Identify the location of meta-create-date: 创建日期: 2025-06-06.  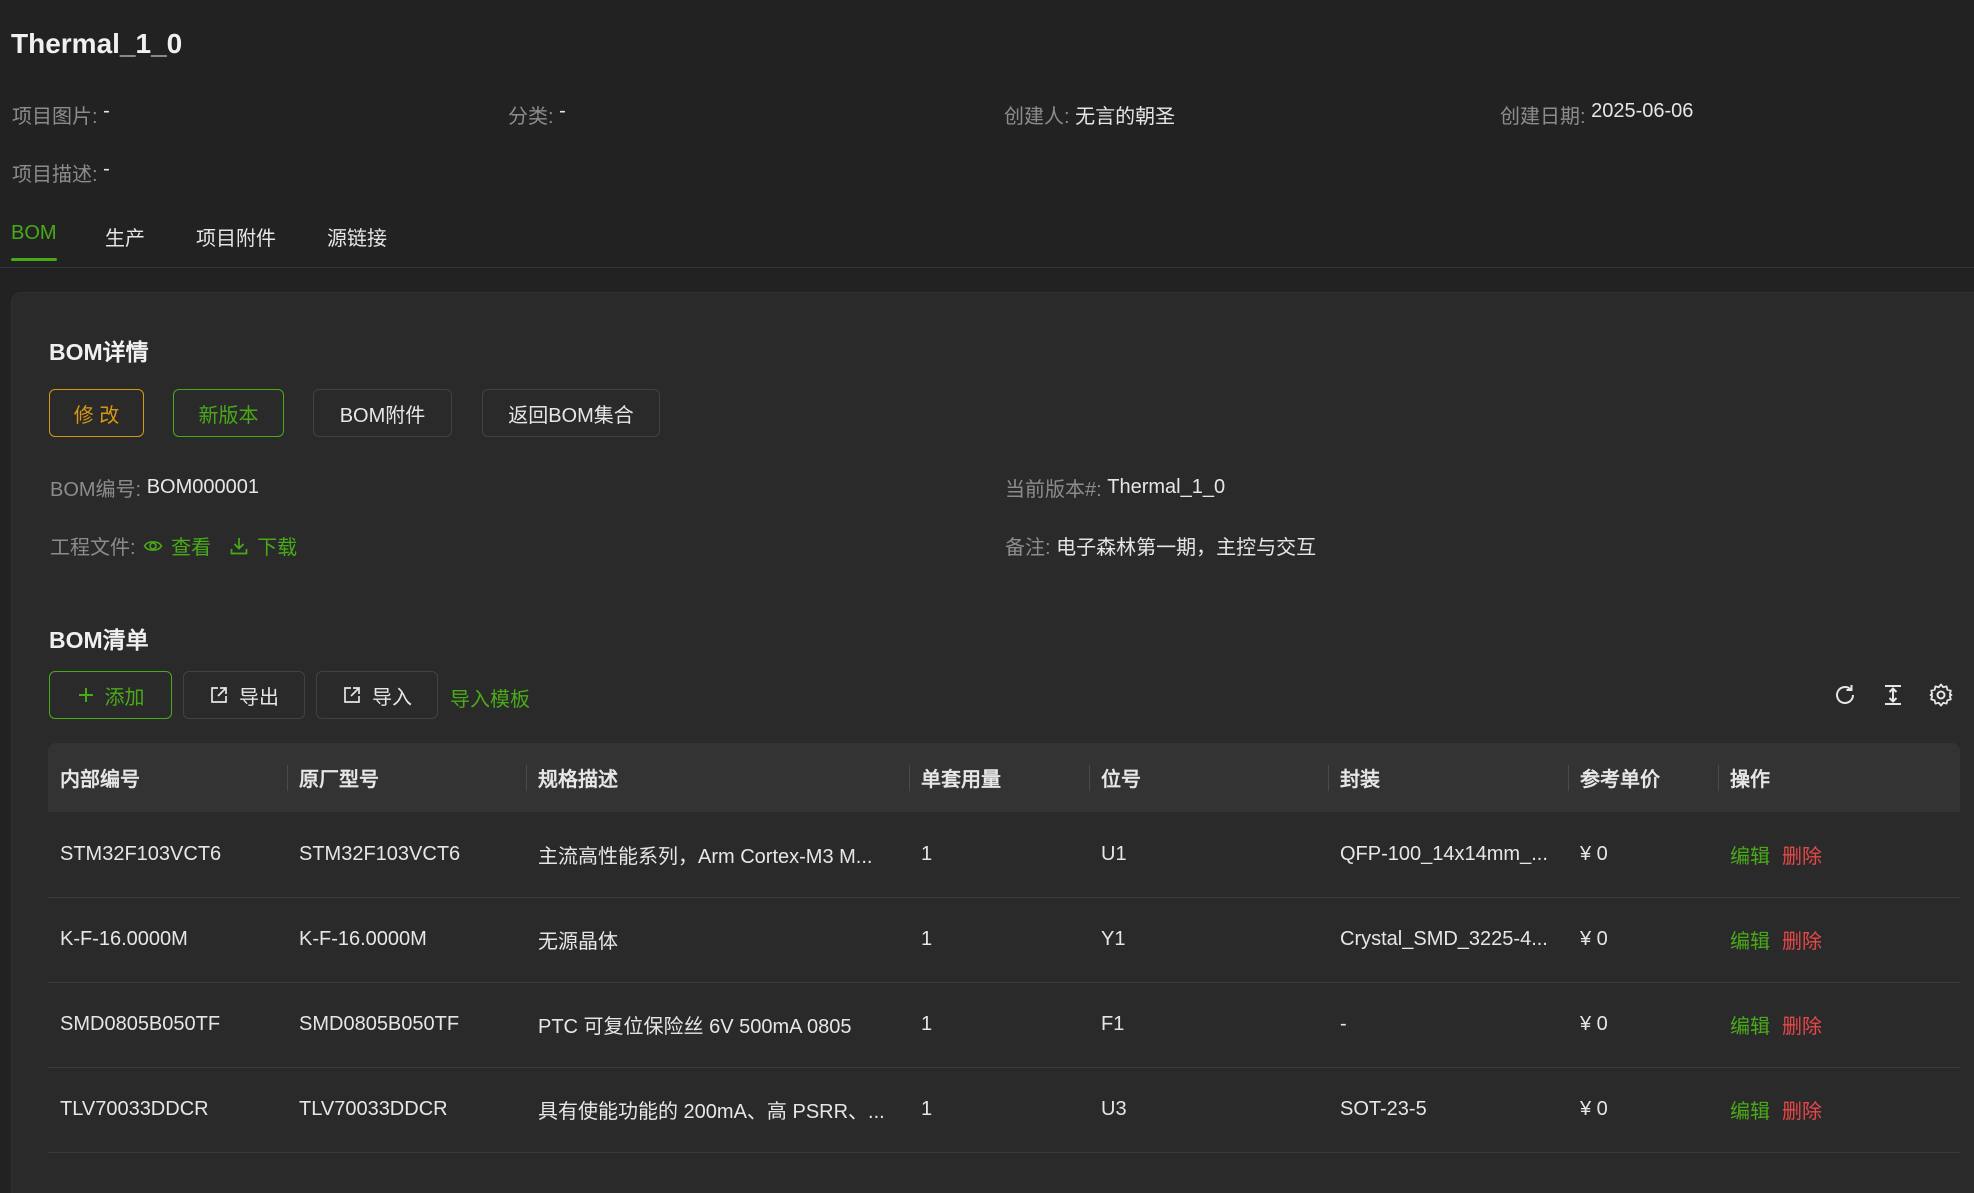
(1596, 114).